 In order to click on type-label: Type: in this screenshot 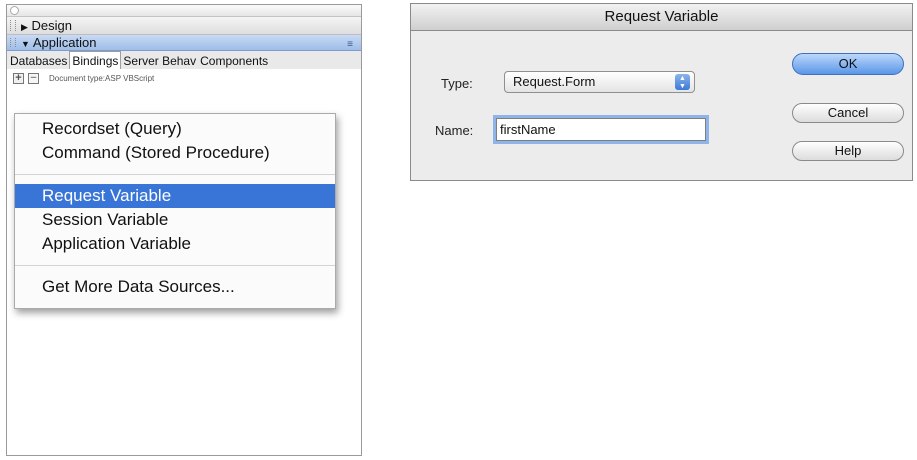, I will do `click(457, 83)`.